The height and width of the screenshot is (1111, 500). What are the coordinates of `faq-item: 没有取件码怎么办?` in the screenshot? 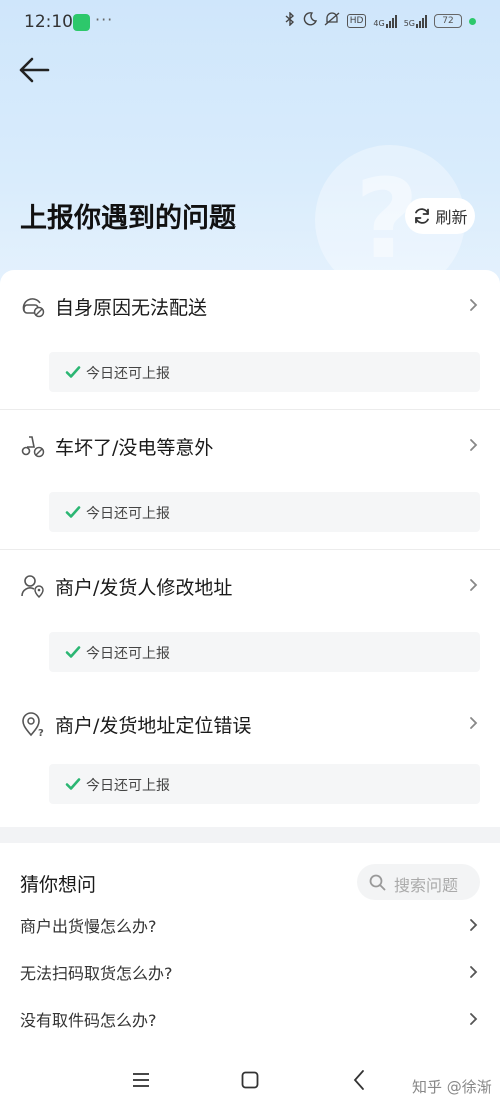 It's located at (250, 1019).